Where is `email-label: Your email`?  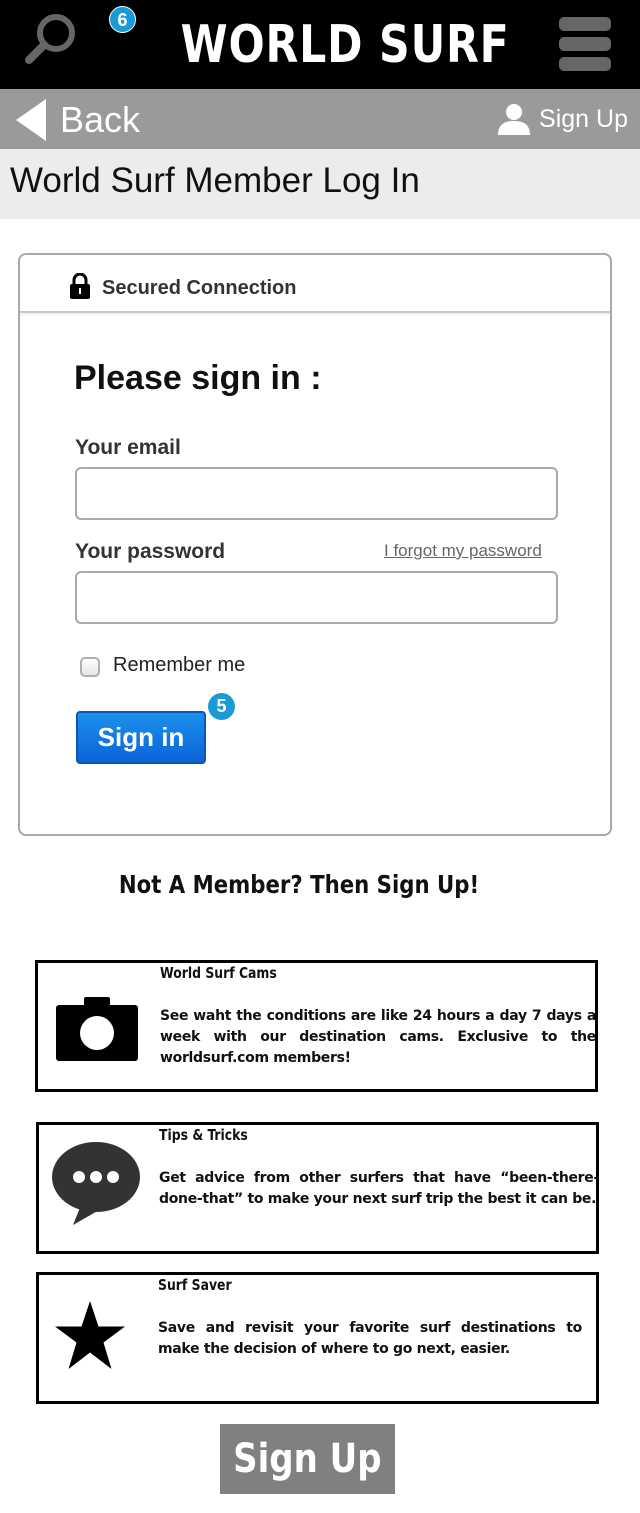 email-label: Your email is located at coordinates (128, 447).